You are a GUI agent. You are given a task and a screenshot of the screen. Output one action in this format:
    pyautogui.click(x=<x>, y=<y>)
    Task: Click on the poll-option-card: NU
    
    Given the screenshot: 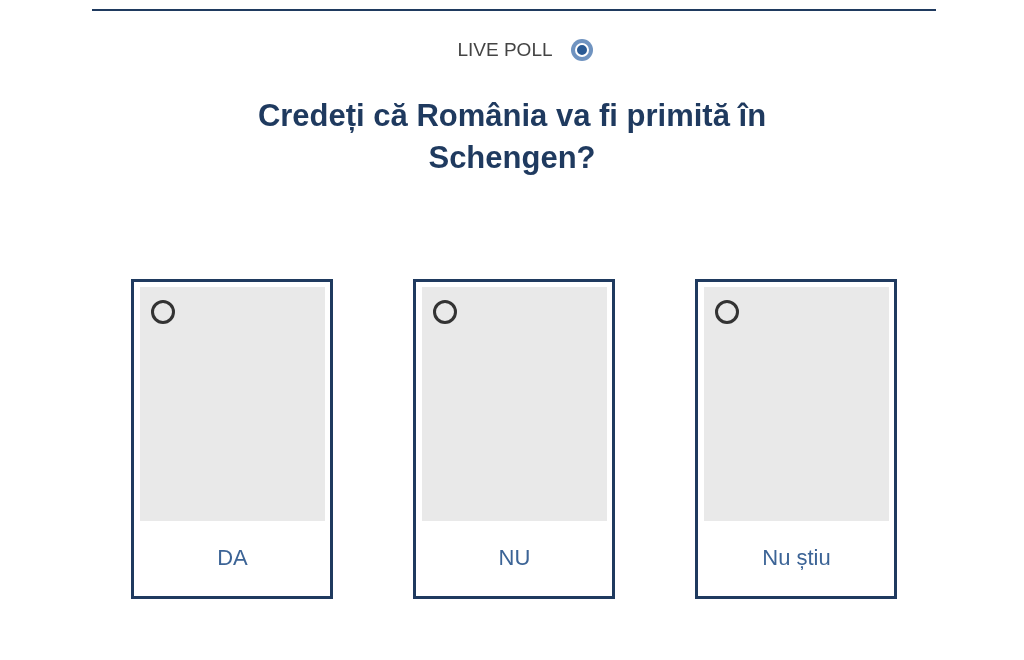 What is the action you would take?
    pyautogui.click(x=514, y=439)
    